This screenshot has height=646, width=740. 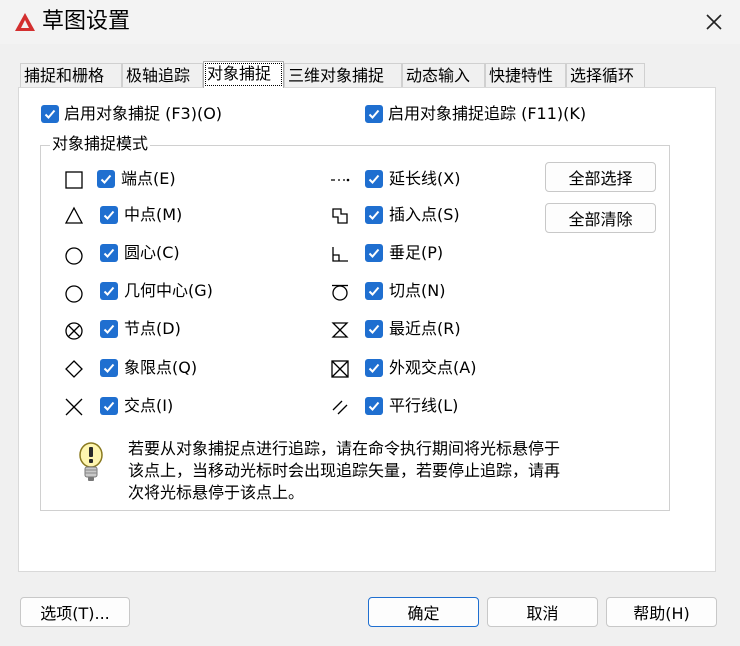 What do you see at coordinates (423, 406) in the screenshot?
I see `parallel-label: 平行线(L)` at bounding box center [423, 406].